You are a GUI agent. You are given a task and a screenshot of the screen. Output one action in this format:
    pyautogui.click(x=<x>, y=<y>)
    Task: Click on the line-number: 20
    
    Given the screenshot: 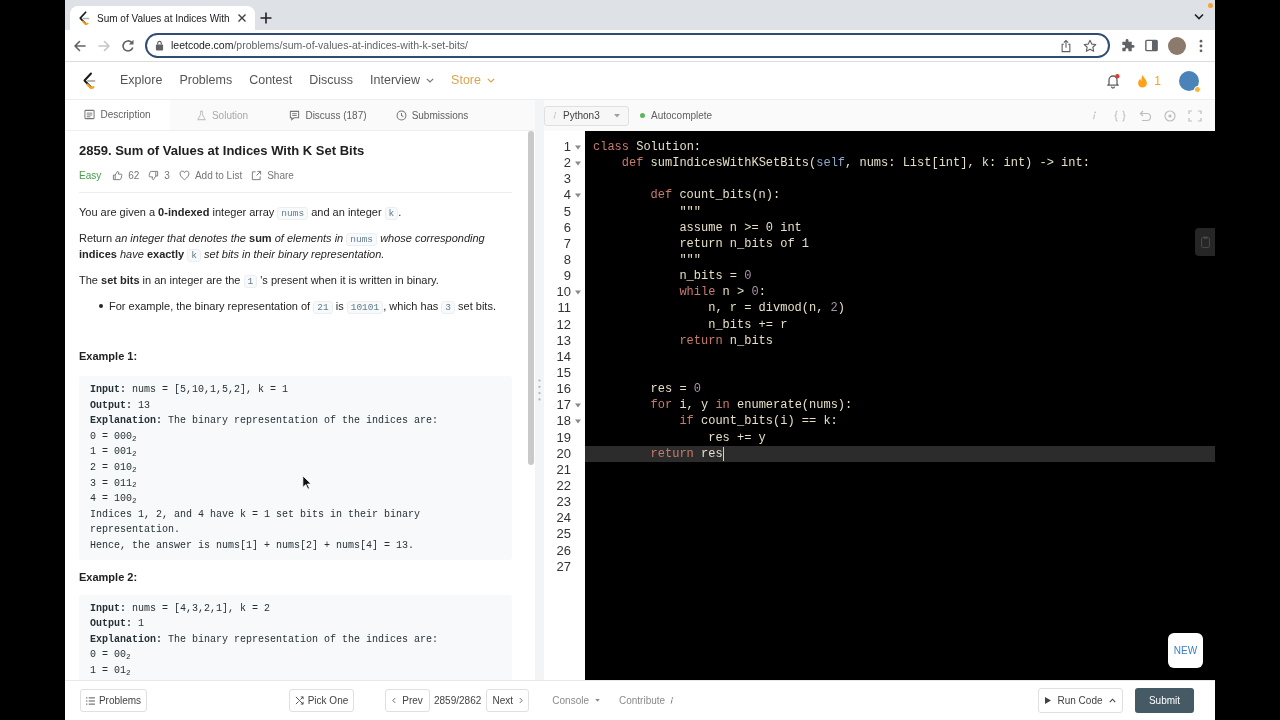 What is the action you would take?
    pyautogui.click(x=563, y=453)
    